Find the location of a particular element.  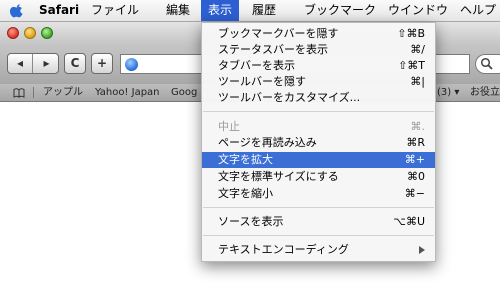

menu-item-hide-toolbar: ツールバーを隠す ⌘| is located at coordinates (318, 82).